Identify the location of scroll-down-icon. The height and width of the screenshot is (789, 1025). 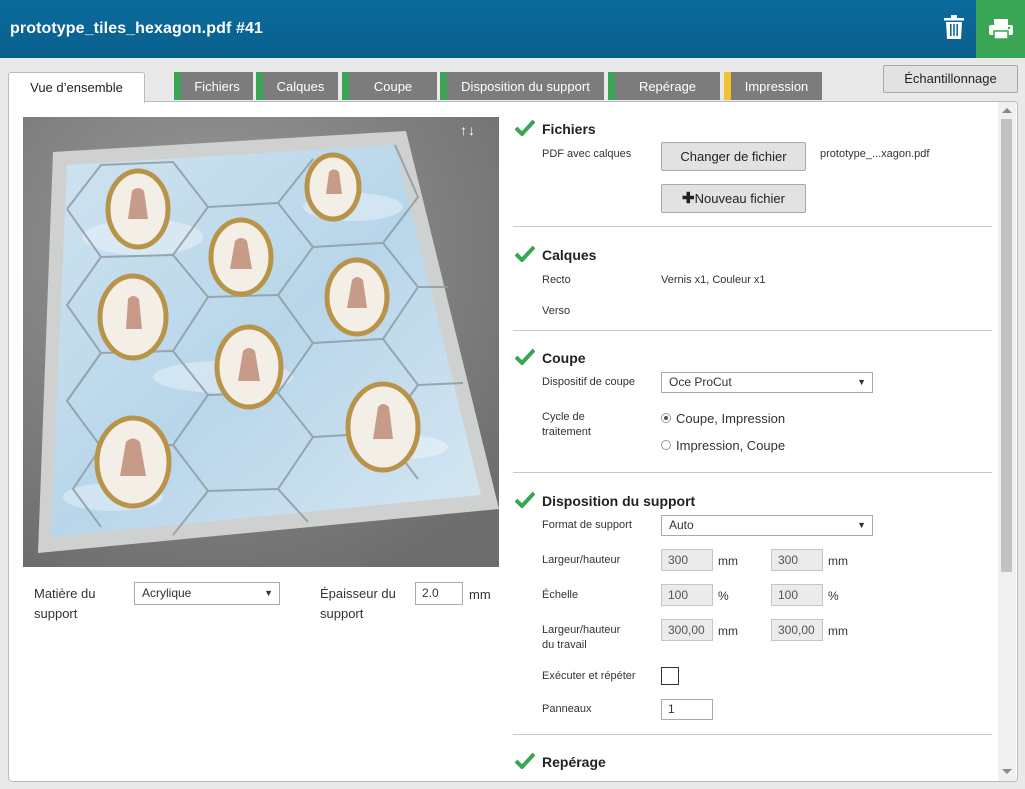
(1007, 771).